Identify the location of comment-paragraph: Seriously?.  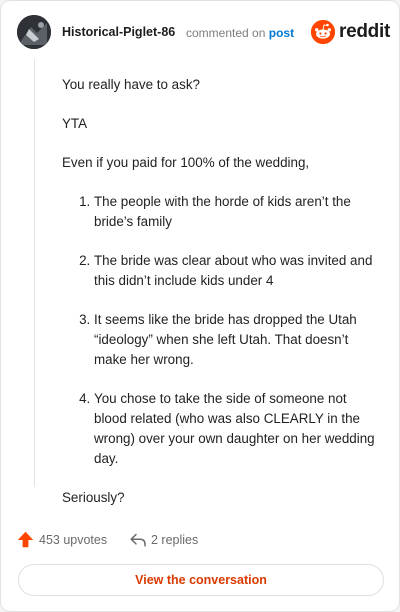
(93, 497).